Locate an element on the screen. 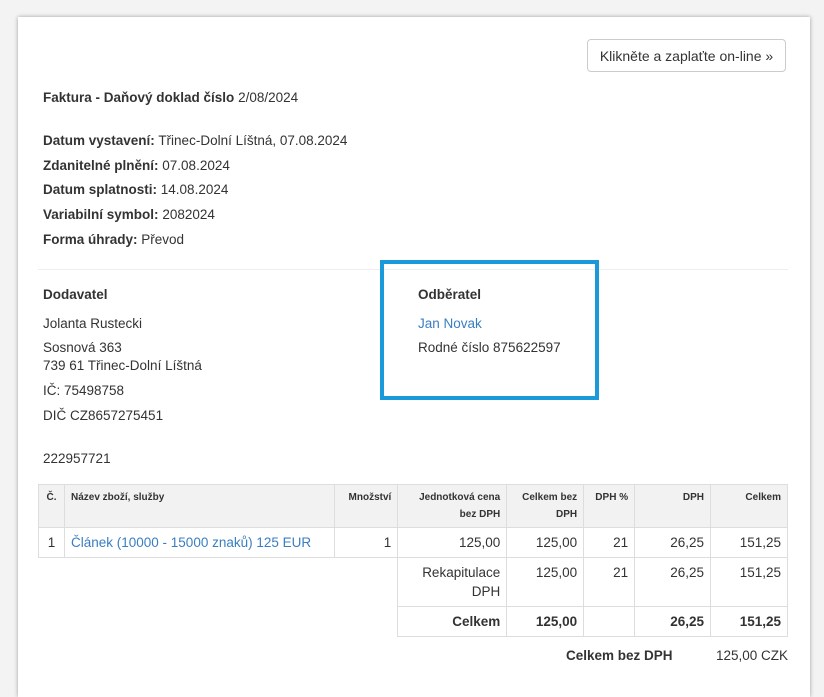  customer-highlight-box is located at coordinates (489, 330).